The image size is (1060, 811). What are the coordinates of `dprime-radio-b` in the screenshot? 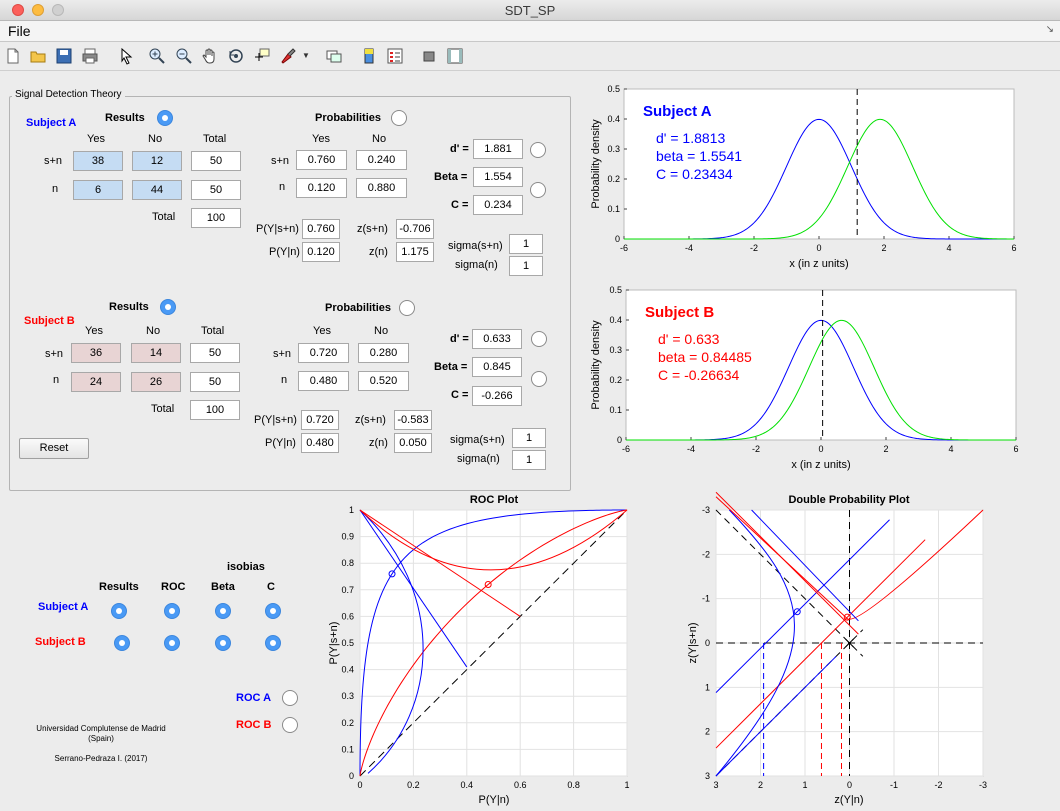 It's located at (539, 339).